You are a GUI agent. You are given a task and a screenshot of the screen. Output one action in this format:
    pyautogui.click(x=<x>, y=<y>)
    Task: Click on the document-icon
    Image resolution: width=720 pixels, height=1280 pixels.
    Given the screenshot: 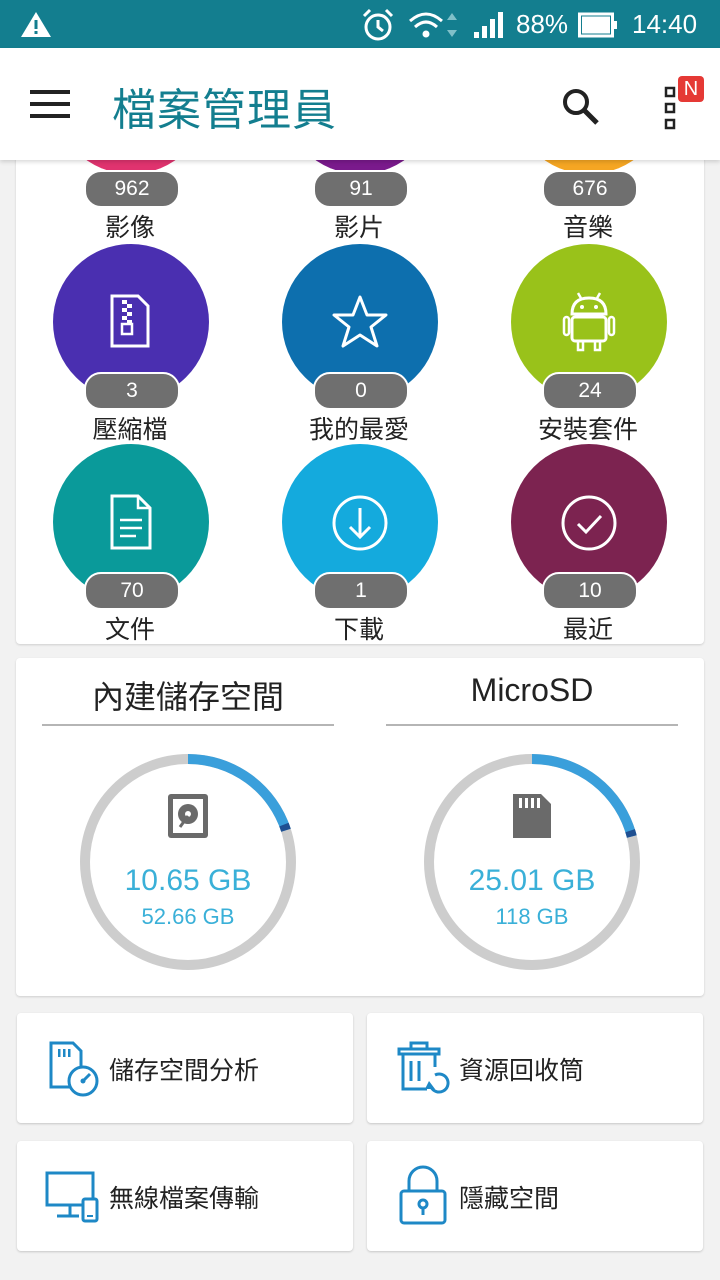 What is the action you would take?
    pyautogui.click(x=131, y=522)
    